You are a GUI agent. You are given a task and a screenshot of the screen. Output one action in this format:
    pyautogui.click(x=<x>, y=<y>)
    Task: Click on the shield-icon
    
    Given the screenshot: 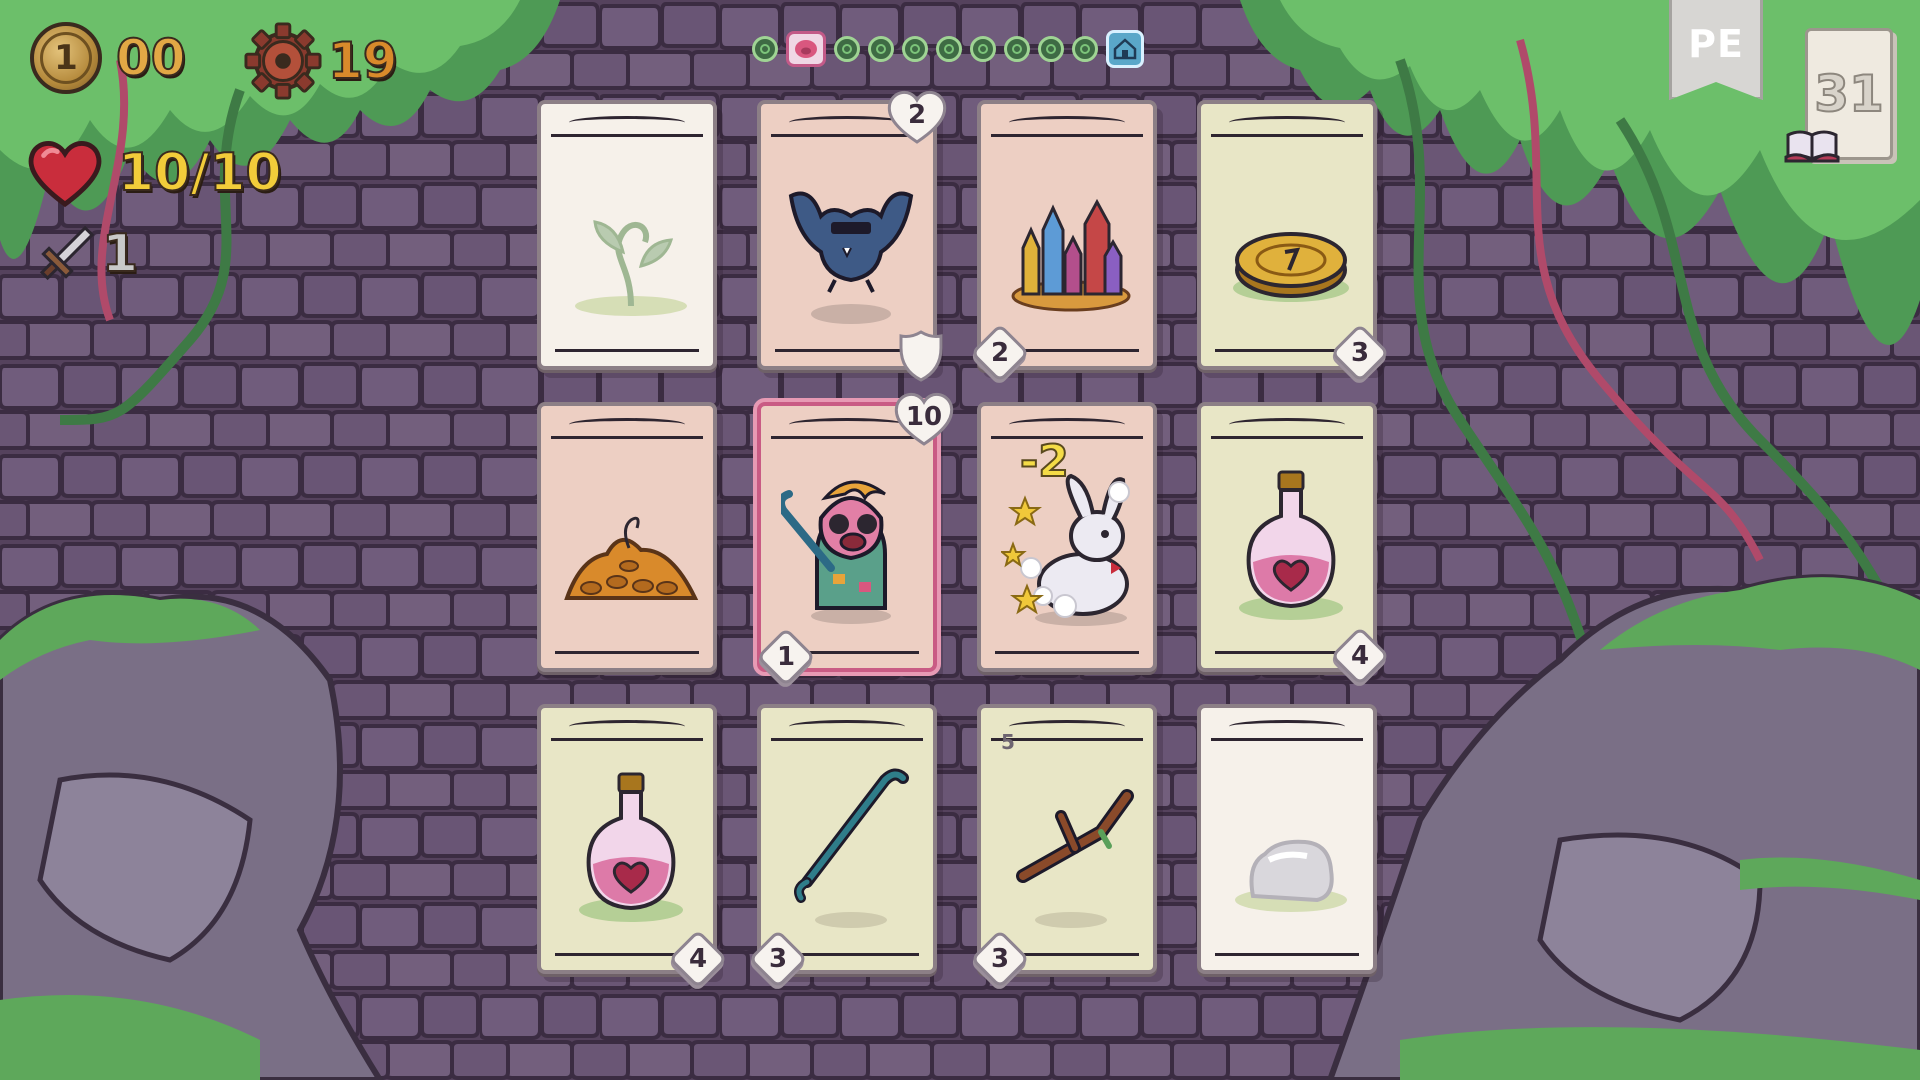 What is the action you would take?
    pyautogui.click(x=921, y=356)
    